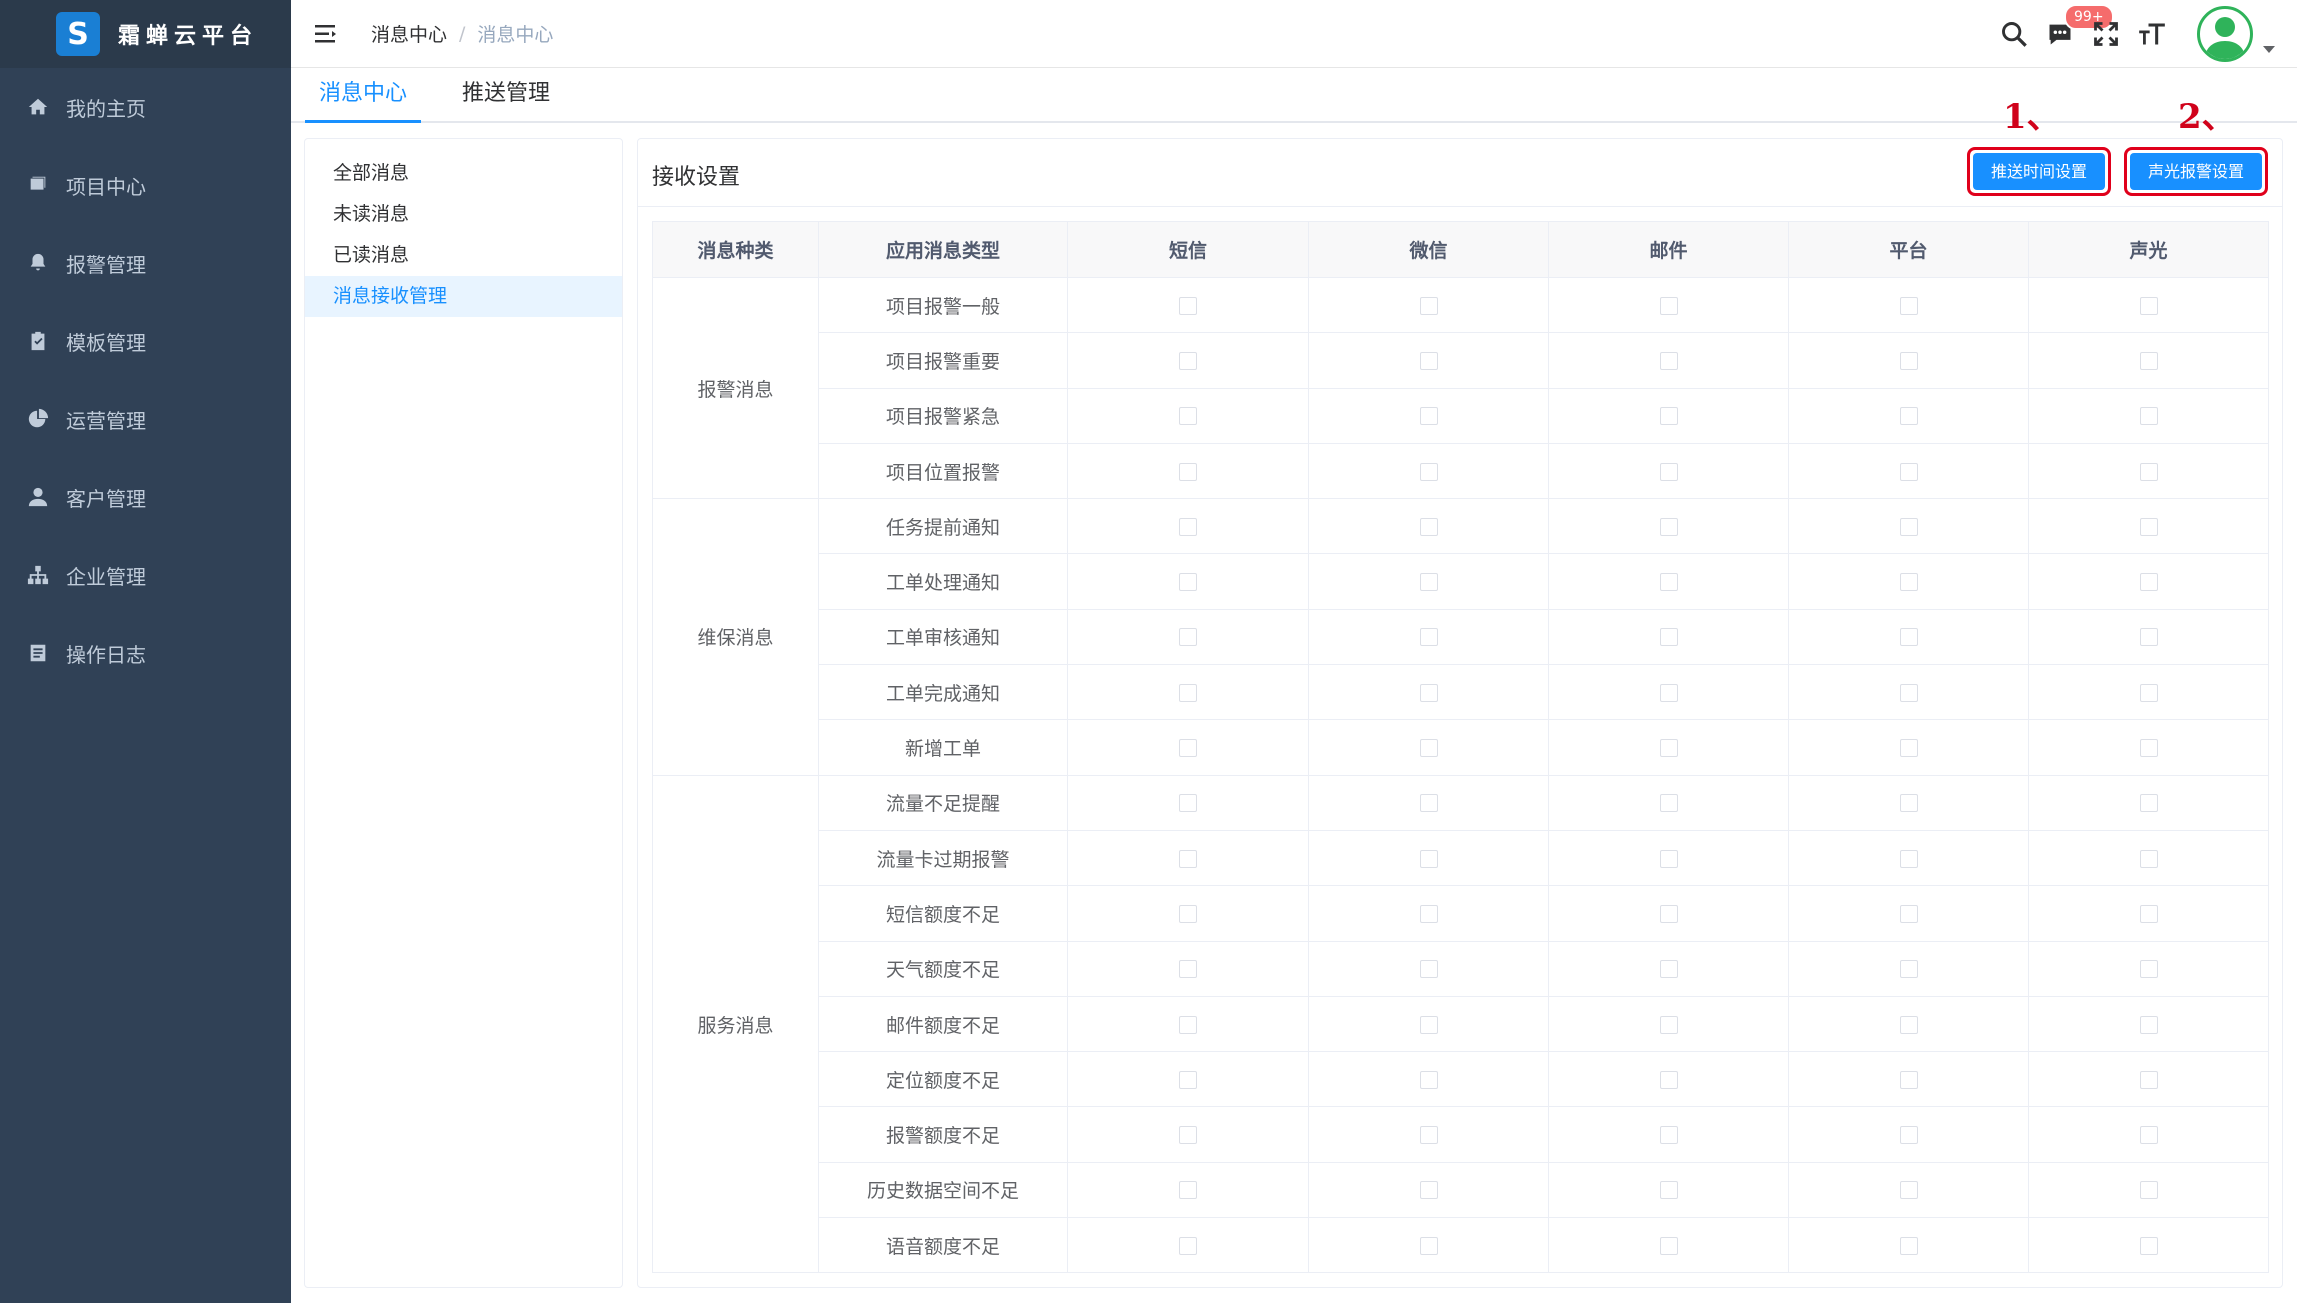 This screenshot has width=2297, height=1303. Describe the element at coordinates (463, 296) in the screenshot. I see `sub-nav-receive-settings: 消息接收管理` at that location.